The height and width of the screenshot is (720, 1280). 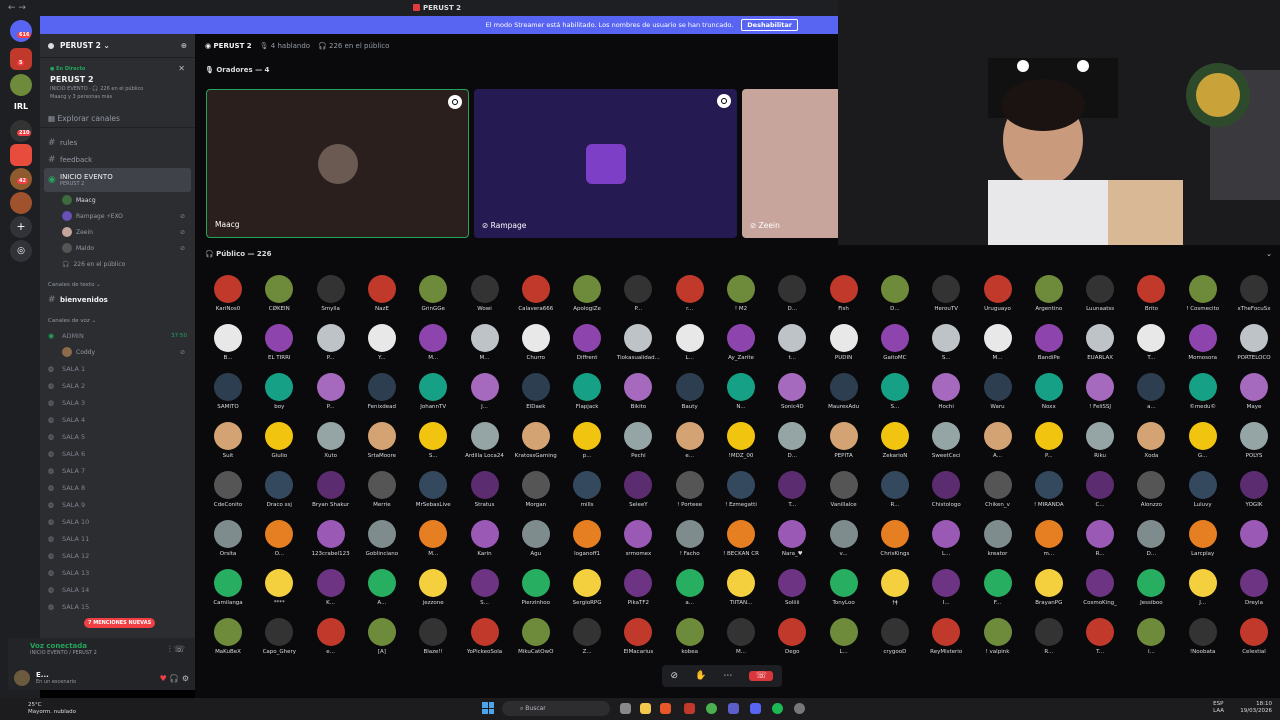 I want to click on audience-member: Jessiboo, so click(x=1151, y=587).